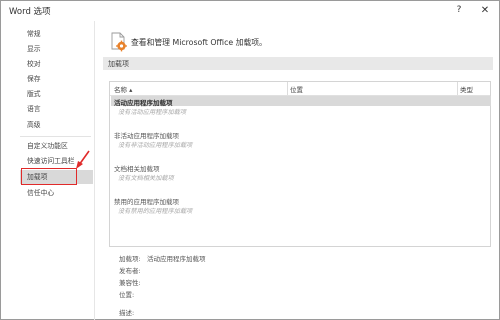  I want to click on group-empty-text: 没有文档相关加载项, so click(146, 178).